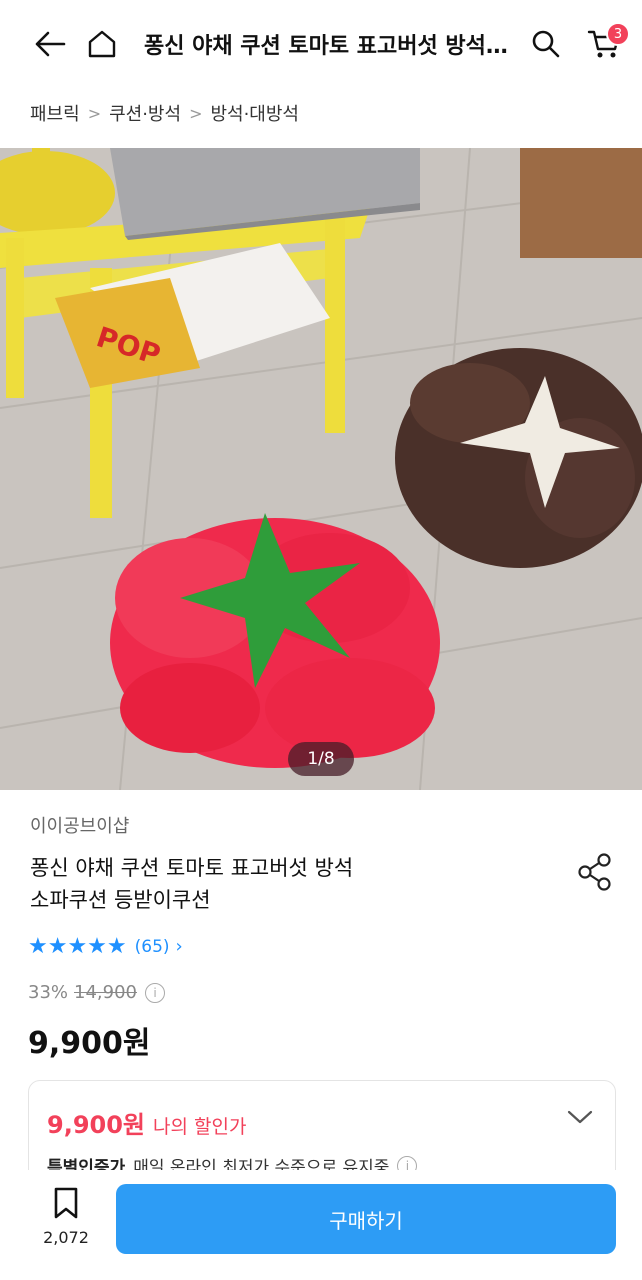 This screenshot has width=642, height=1280. What do you see at coordinates (48, 992) in the screenshot?
I see `discount-rate: 33%` at bounding box center [48, 992].